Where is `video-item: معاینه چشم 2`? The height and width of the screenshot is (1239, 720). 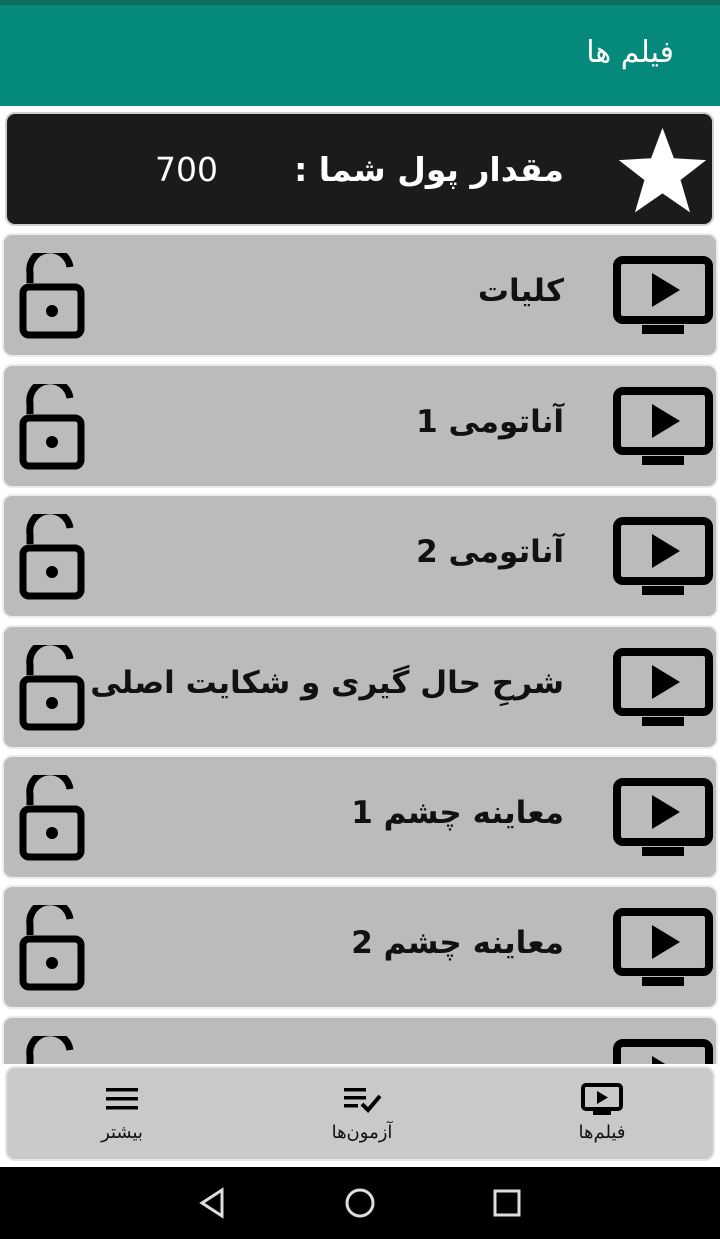 video-item: معاینه چشم 2 is located at coordinates (360, 947).